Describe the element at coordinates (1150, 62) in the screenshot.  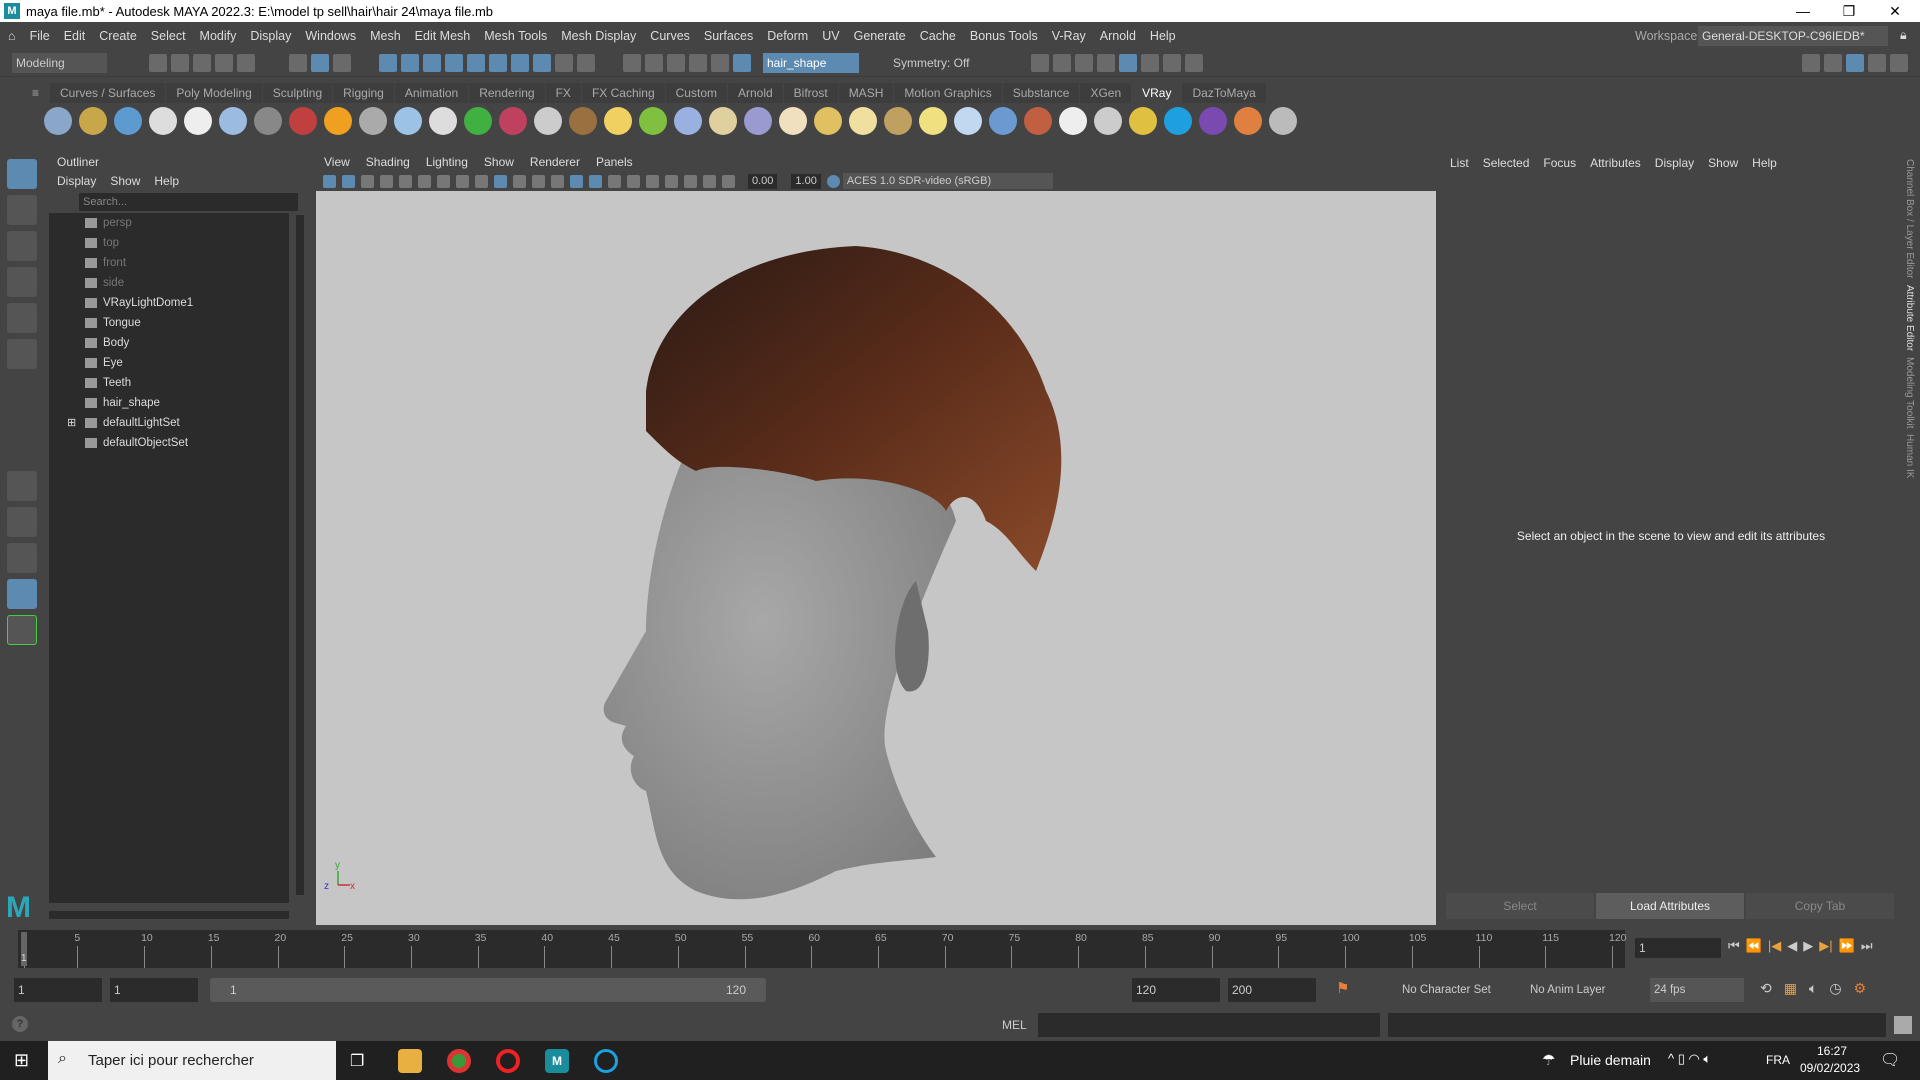
I see `render-setup-icon` at that location.